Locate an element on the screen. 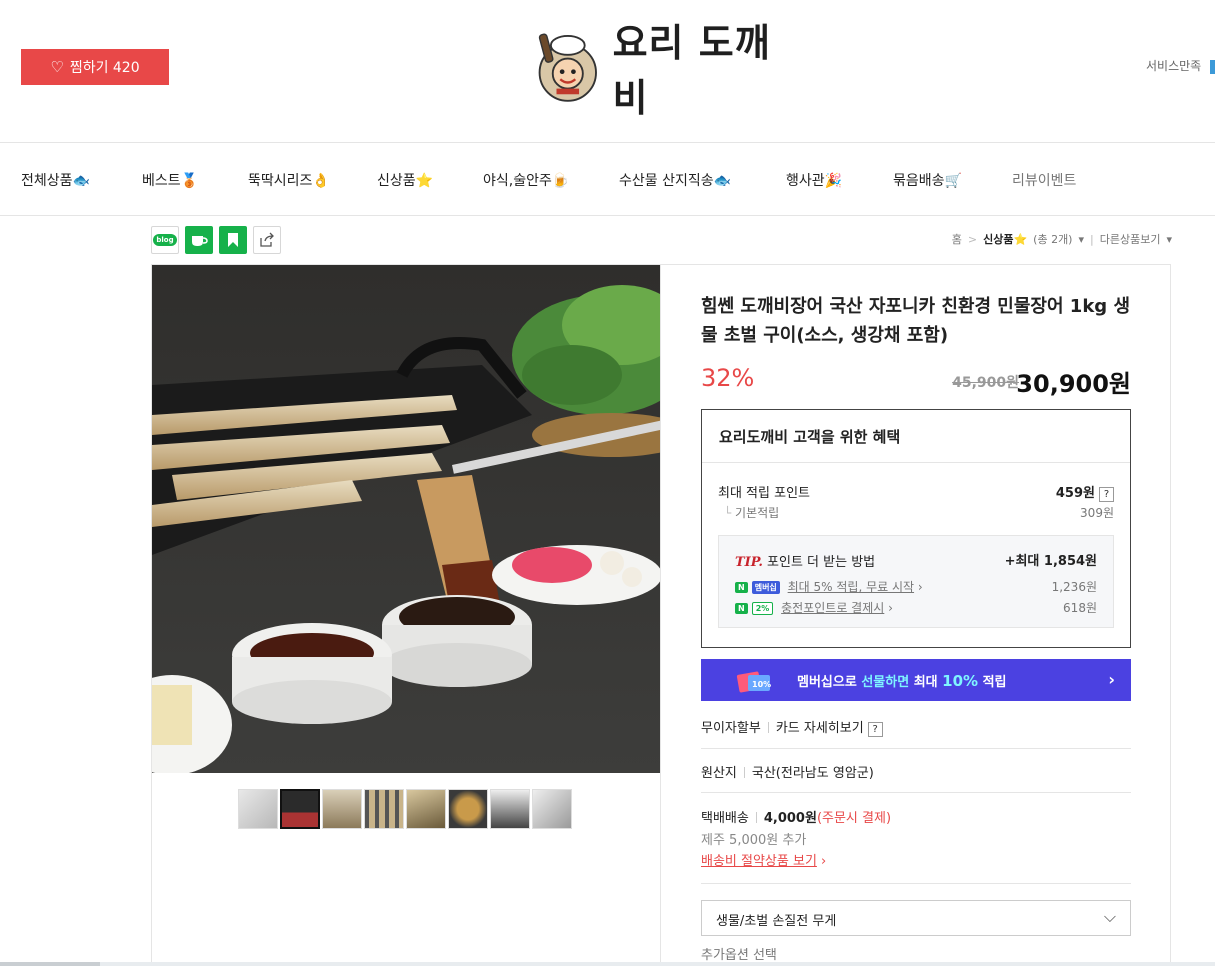  shipping-row: 택배배송 4,000원(주문시 결제) is located at coordinates (796, 816).